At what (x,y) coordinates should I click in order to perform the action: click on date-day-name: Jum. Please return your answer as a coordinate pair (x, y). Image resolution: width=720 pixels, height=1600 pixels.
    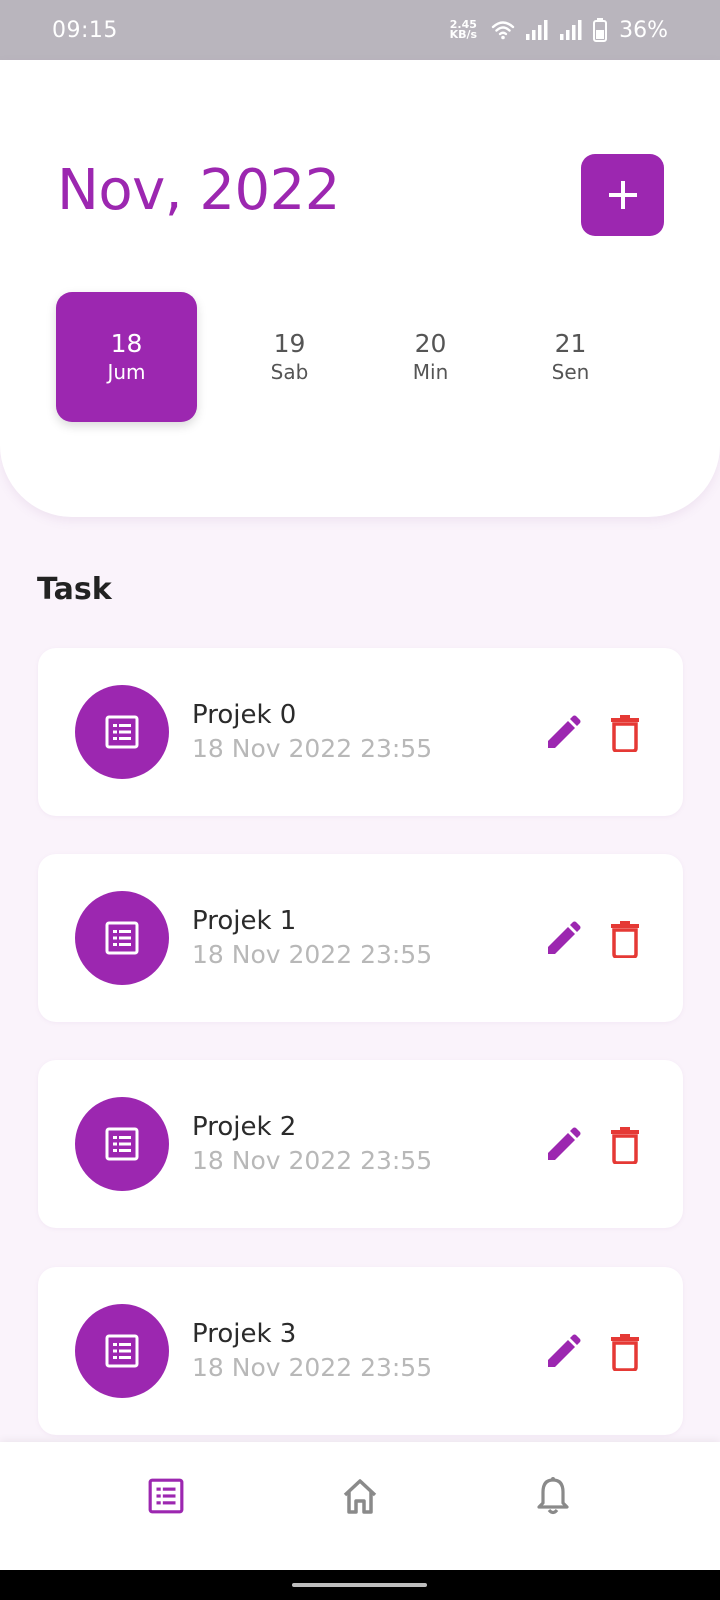
    Looking at the image, I should click on (126, 372).